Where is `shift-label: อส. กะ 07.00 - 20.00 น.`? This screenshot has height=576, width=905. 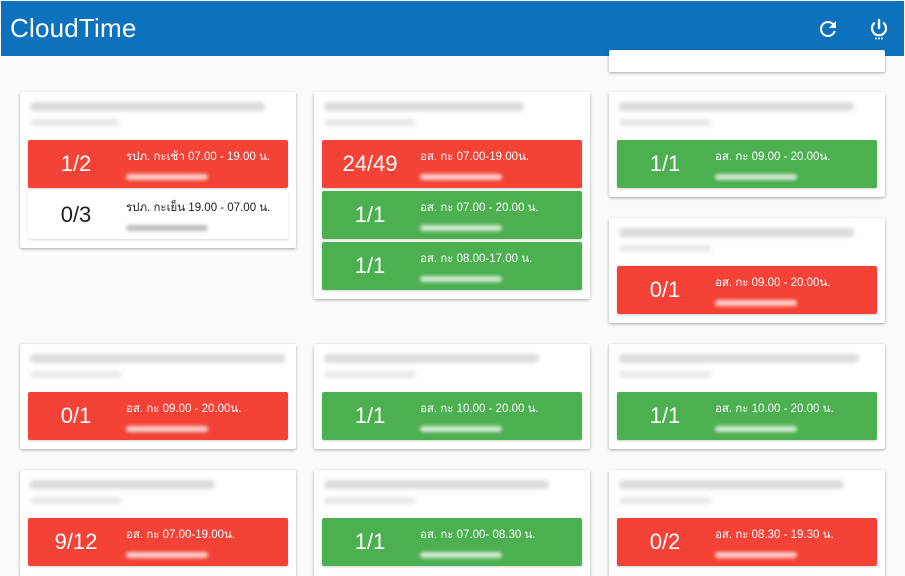 shift-label: อส. กะ 07.00 - 20.00 น. is located at coordinates (479, 208).